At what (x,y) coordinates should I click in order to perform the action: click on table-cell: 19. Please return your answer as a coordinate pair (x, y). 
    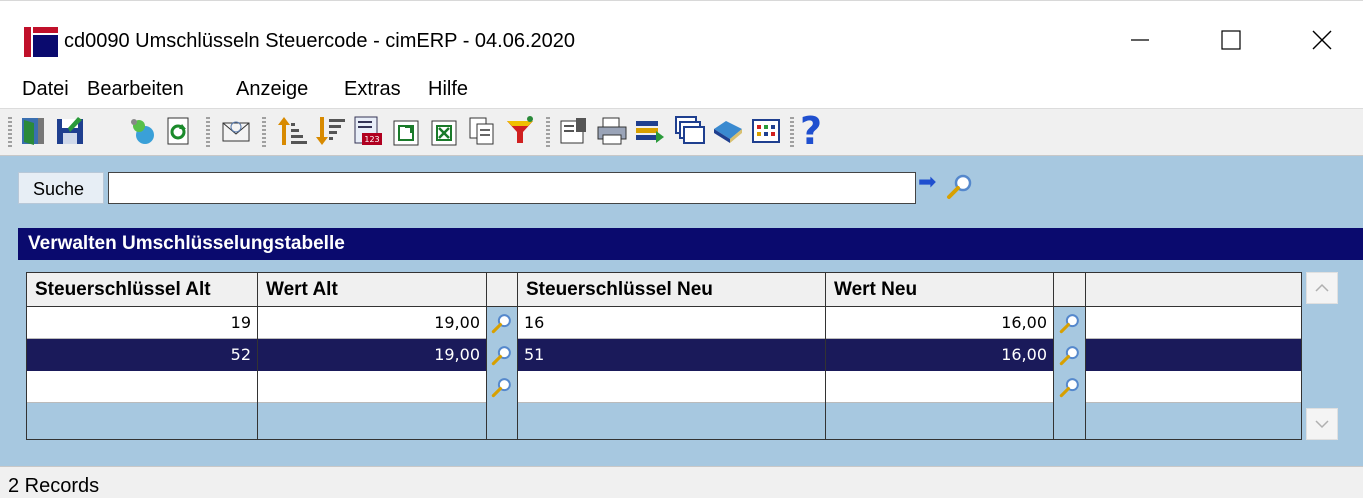
    Looking at the image, I should click on (142, 323).